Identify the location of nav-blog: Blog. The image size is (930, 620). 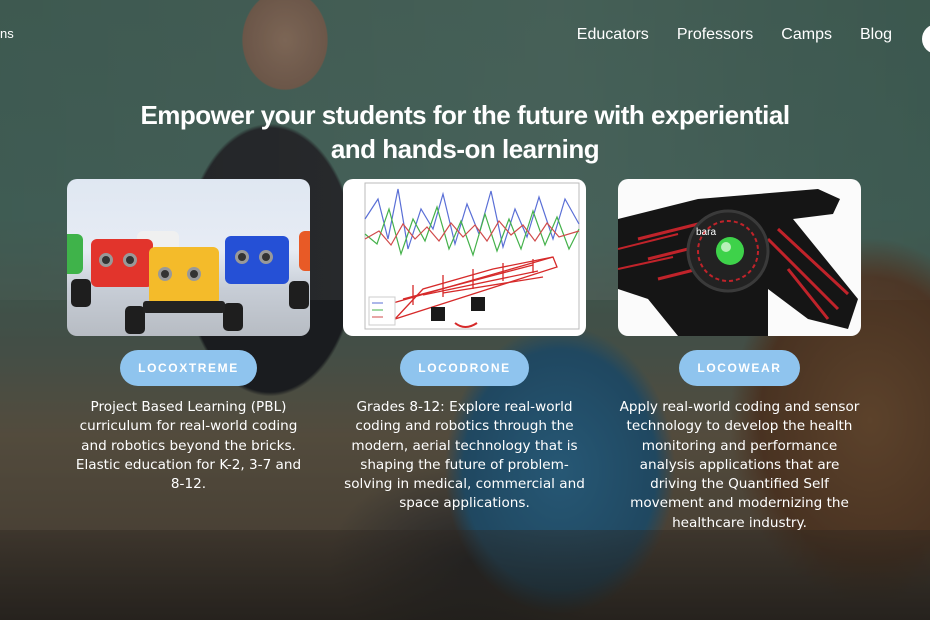
(876, 35).